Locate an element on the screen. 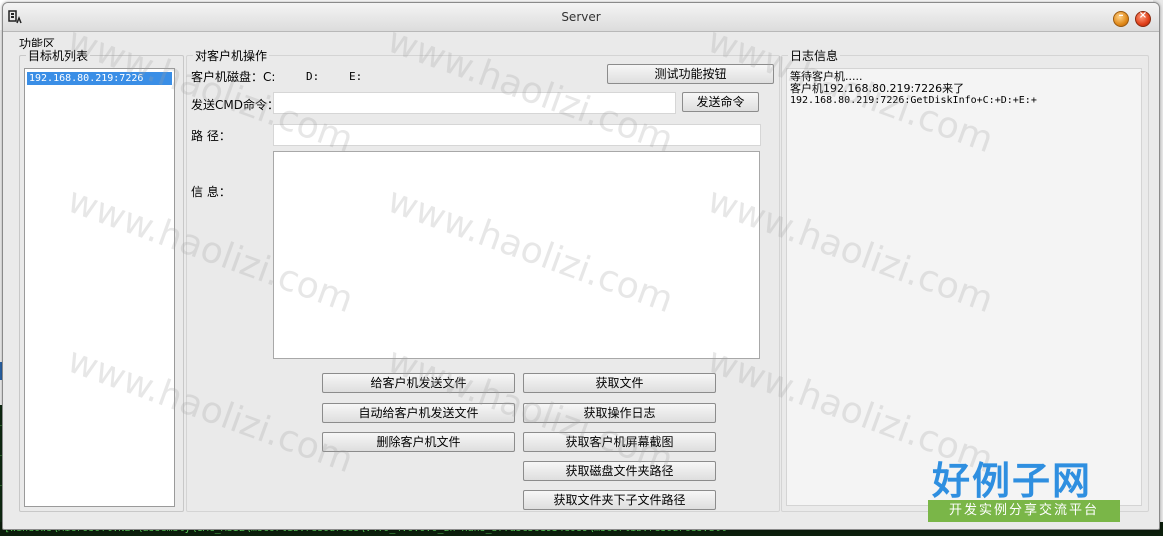 The image size is (1163, 536). title-bar: Server – × is located at coordinates (581, 17).